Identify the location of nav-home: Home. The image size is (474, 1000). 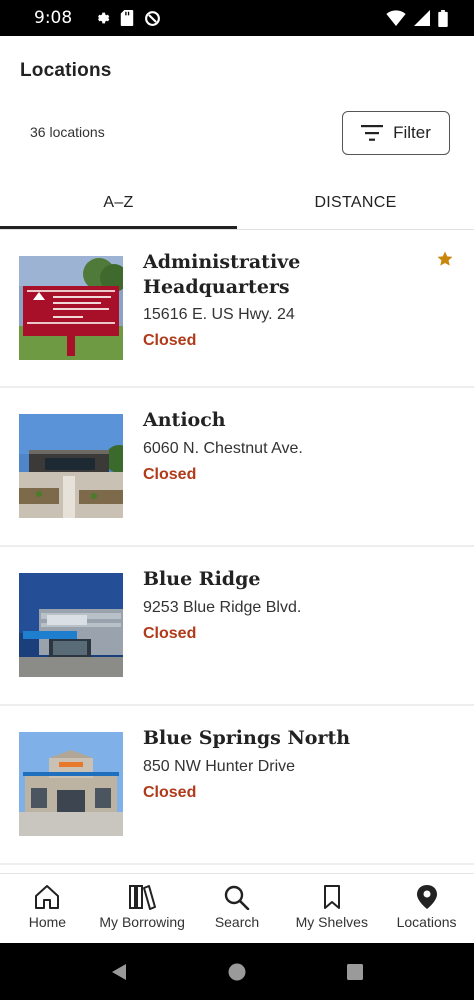
(47, 908).